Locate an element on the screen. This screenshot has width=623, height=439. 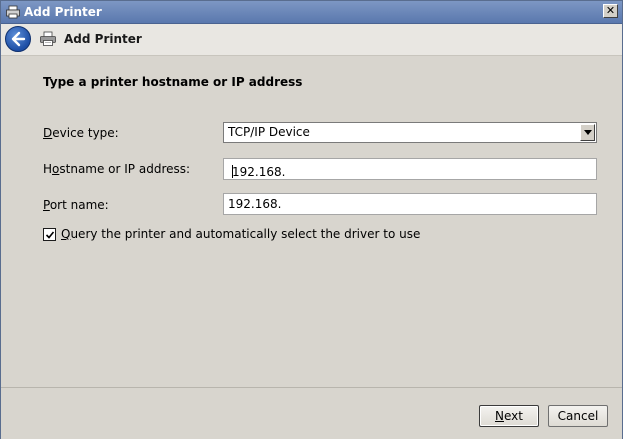
port-name-input: 192.168. is located at coordinates (410, 204).